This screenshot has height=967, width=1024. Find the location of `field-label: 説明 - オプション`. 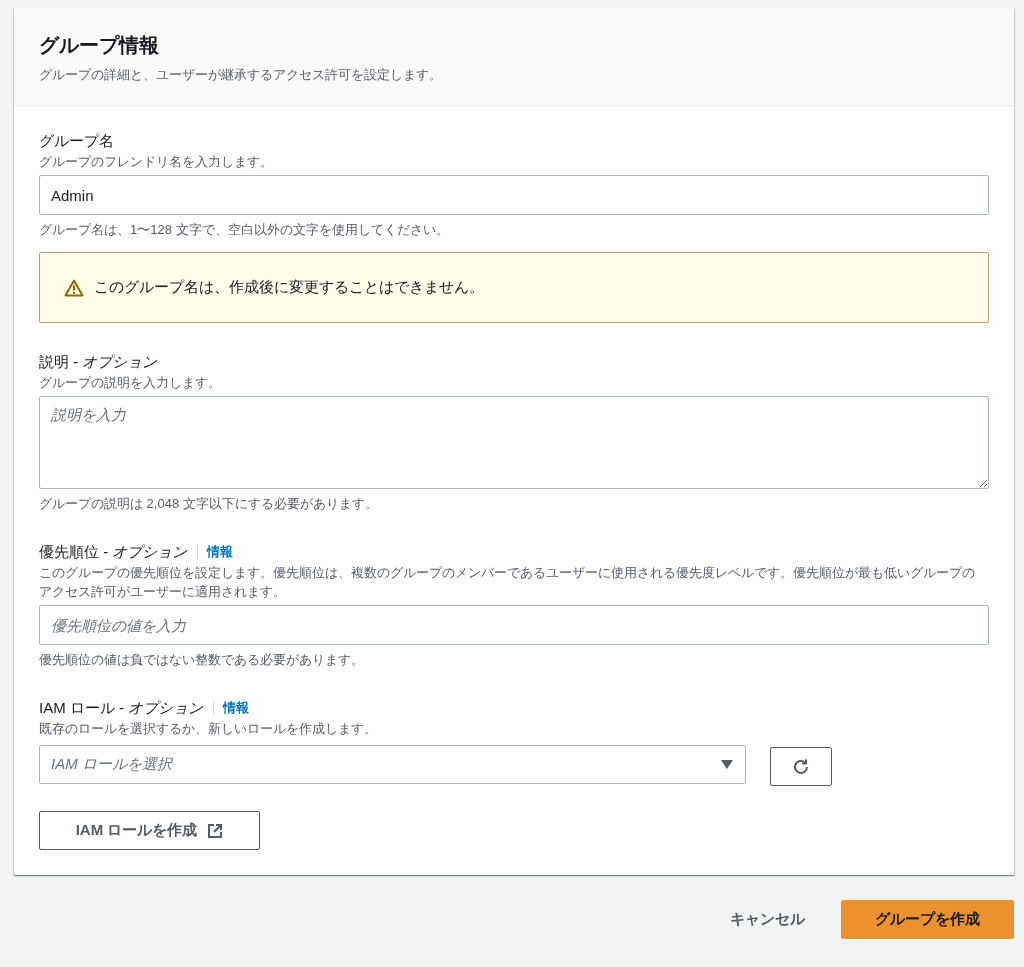

field-label: 説明 - オプション is located at coordinates (98, 362).